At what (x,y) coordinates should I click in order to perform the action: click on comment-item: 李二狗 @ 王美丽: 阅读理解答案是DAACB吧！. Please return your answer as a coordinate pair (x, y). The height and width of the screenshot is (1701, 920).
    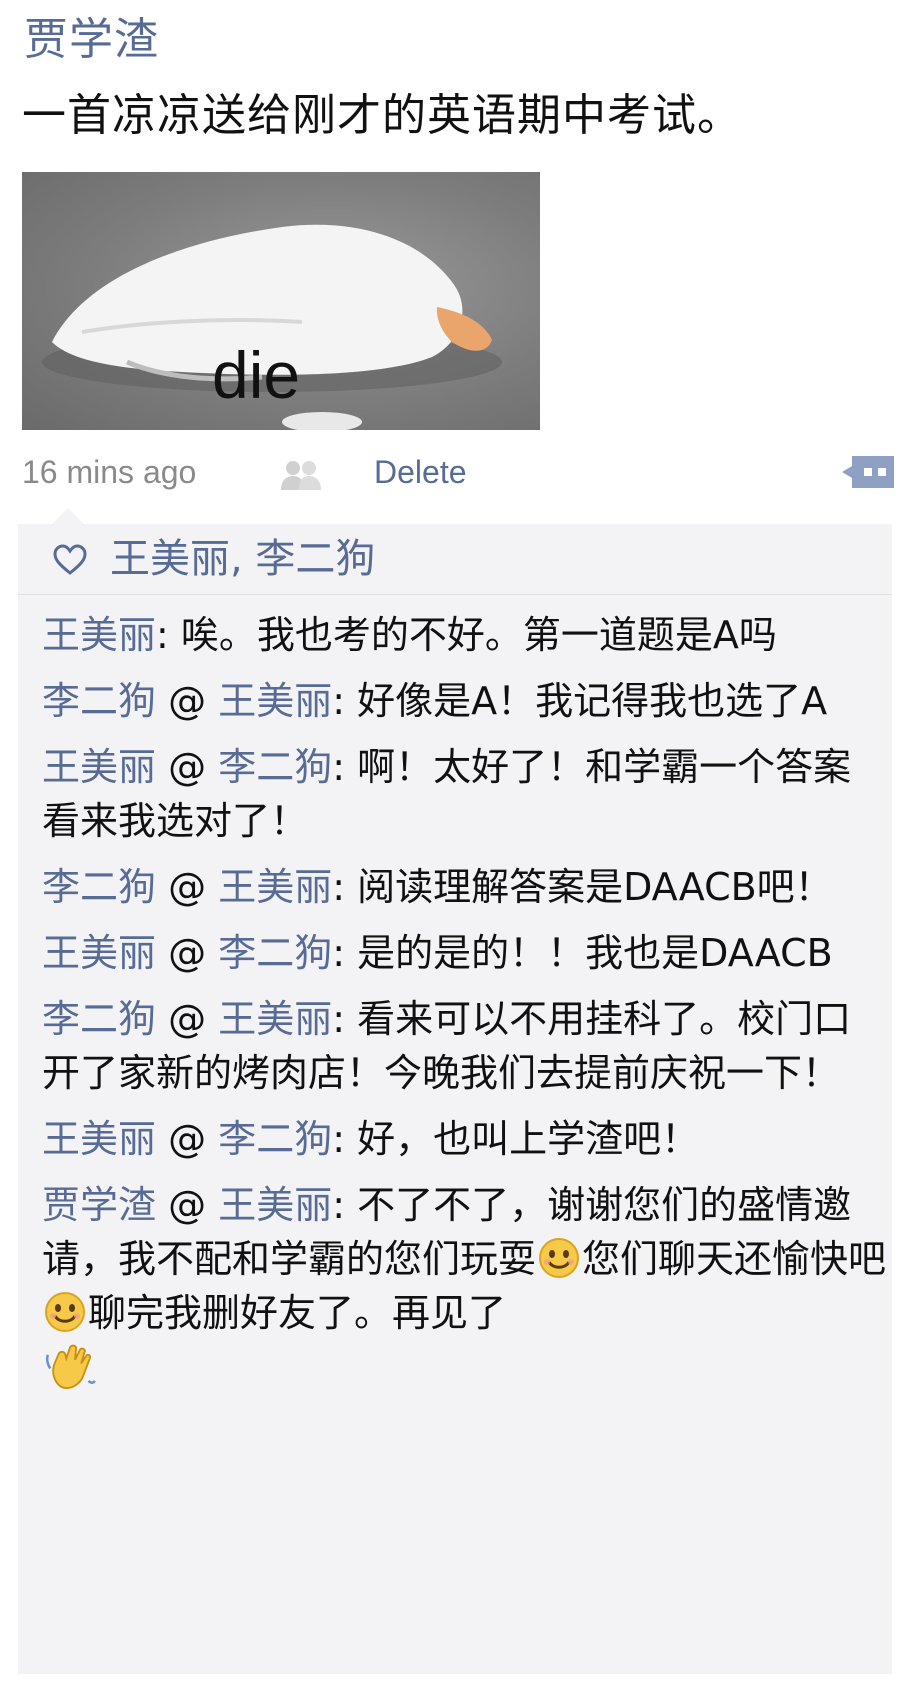
    Looking at the image, I should click on (465, 887).